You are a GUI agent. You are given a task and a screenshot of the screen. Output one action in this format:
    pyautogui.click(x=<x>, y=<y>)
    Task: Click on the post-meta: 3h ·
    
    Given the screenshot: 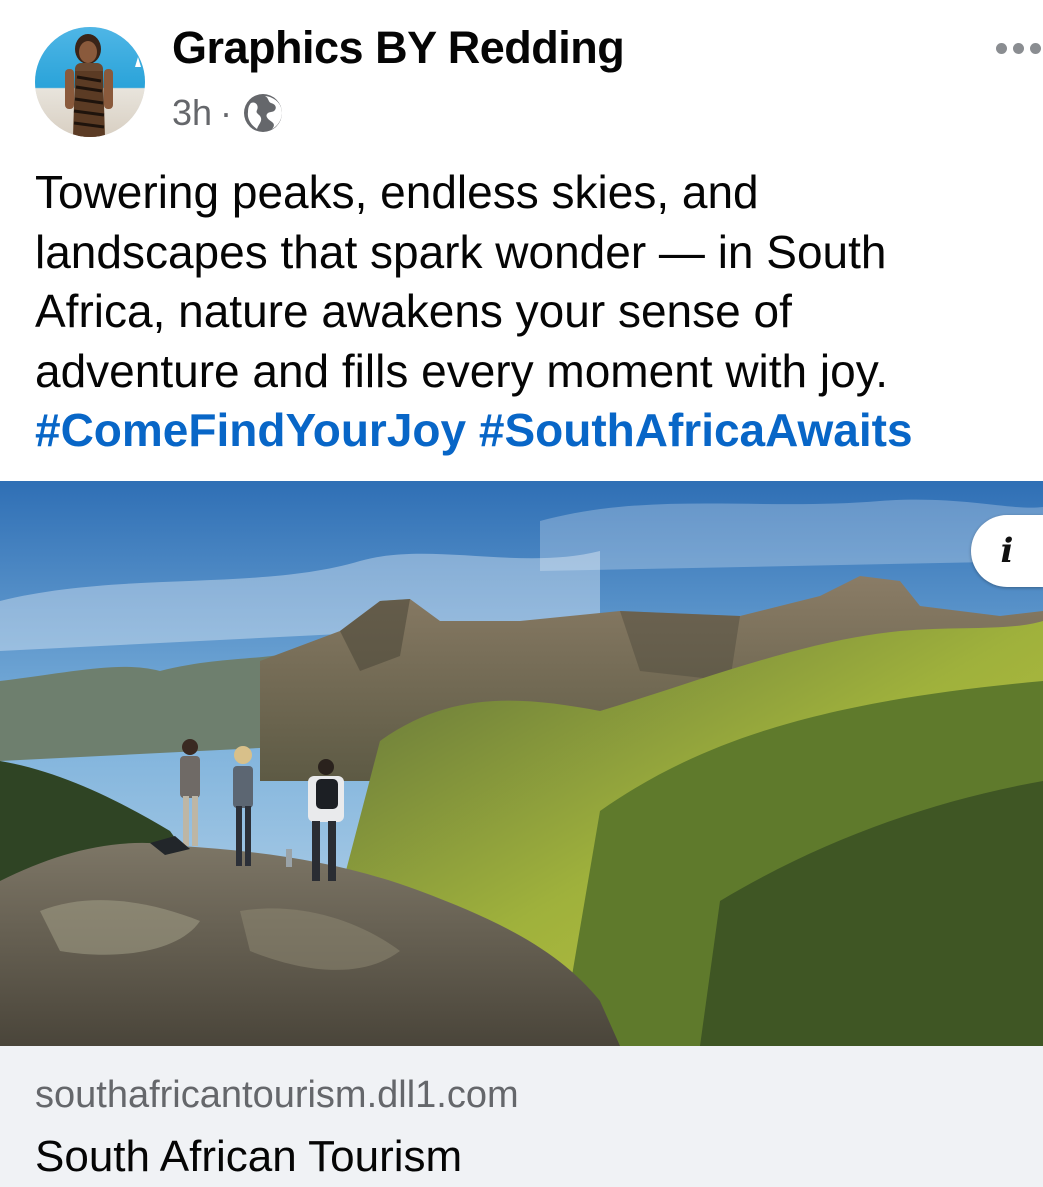 What is the action you would take?
    pyautogui.click(x=228, y=113)
    